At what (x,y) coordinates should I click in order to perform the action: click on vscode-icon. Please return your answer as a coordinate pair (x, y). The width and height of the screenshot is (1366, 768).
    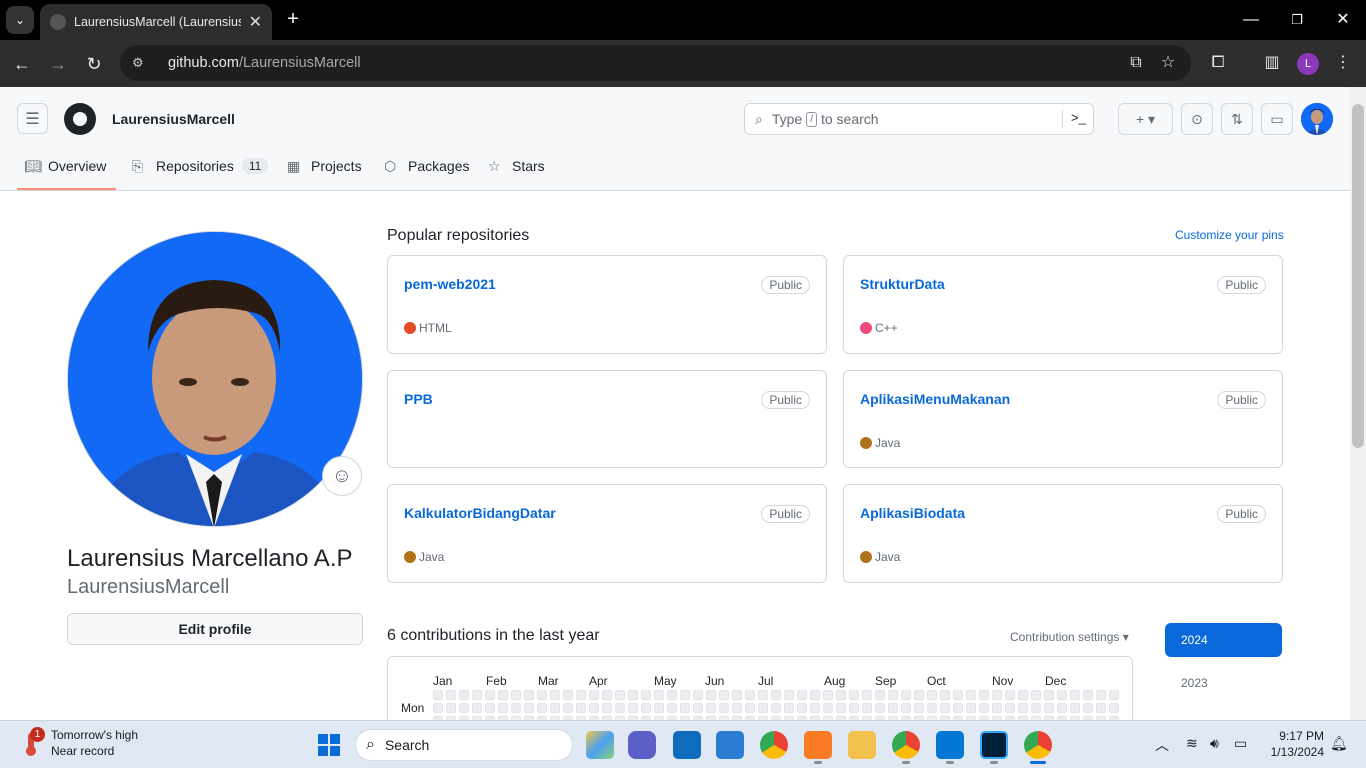
    Looking at the image, I should click on (950, 745).